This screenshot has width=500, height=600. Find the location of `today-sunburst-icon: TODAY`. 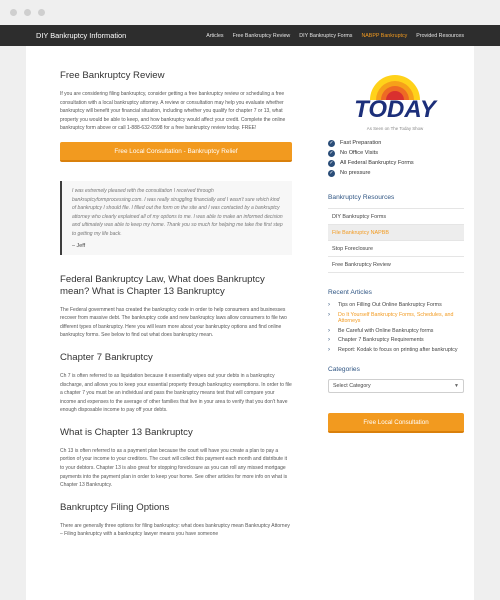

today-sunburst-icon: TODAY is located at coordinates (396, 99).